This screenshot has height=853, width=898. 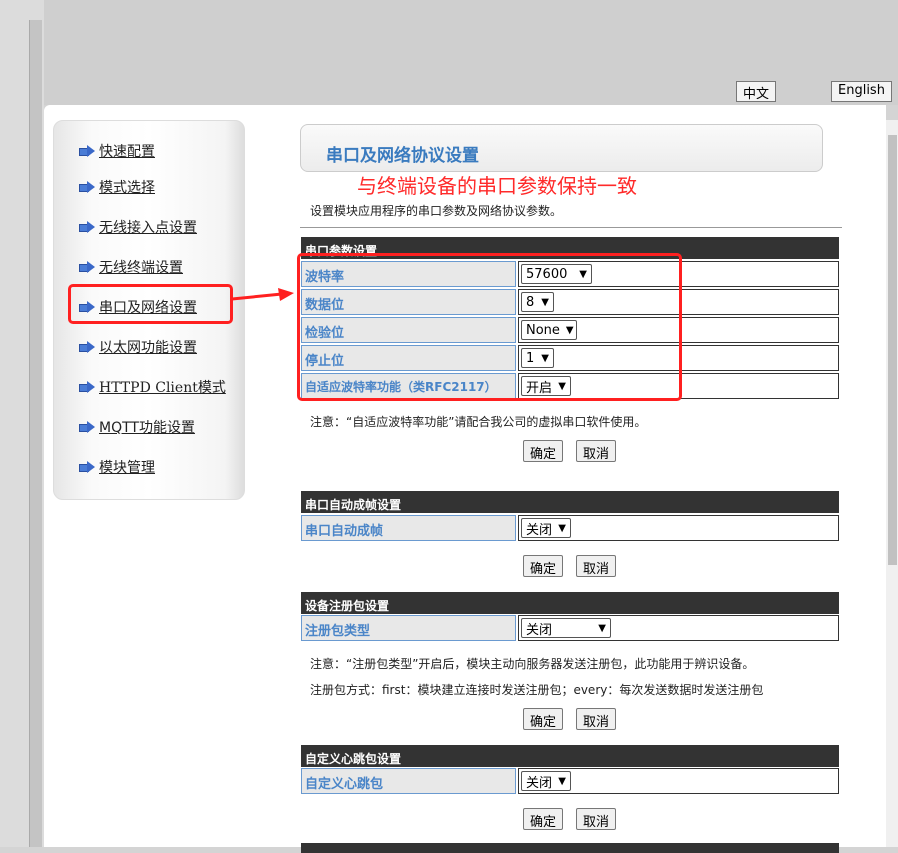 I want to click on frame-ok-button: 确定, so click(x=543, y=566).